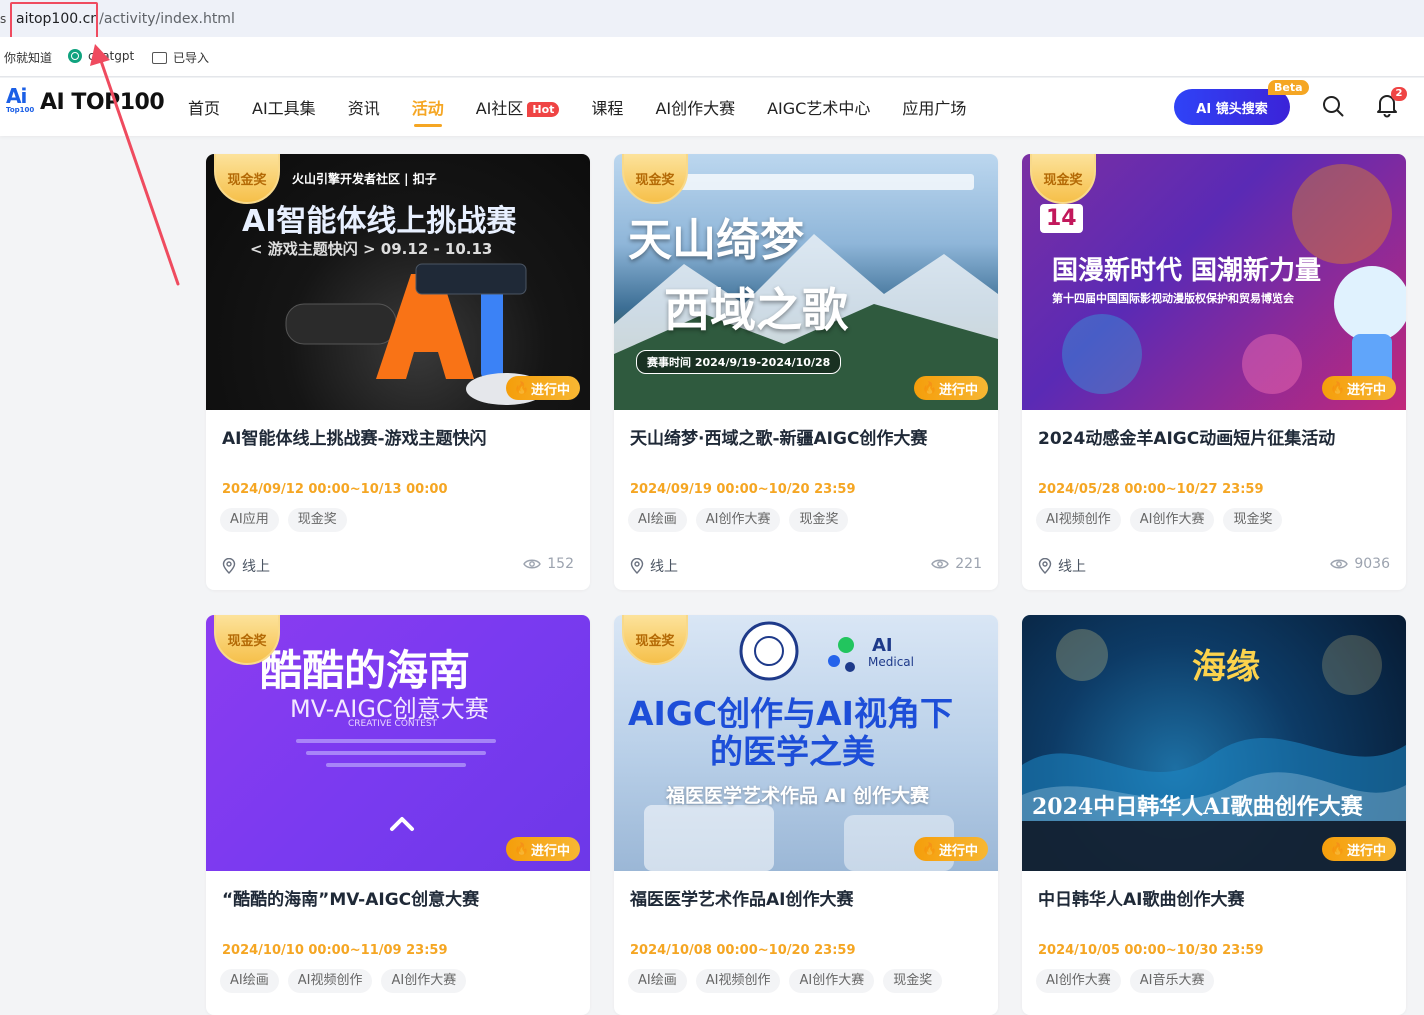 Image resolution: width=1424 pixels, height=1015 pixels. I want to click on card-date: 2024/09/12 00:00~10/13 00:00, so click(335, 489).